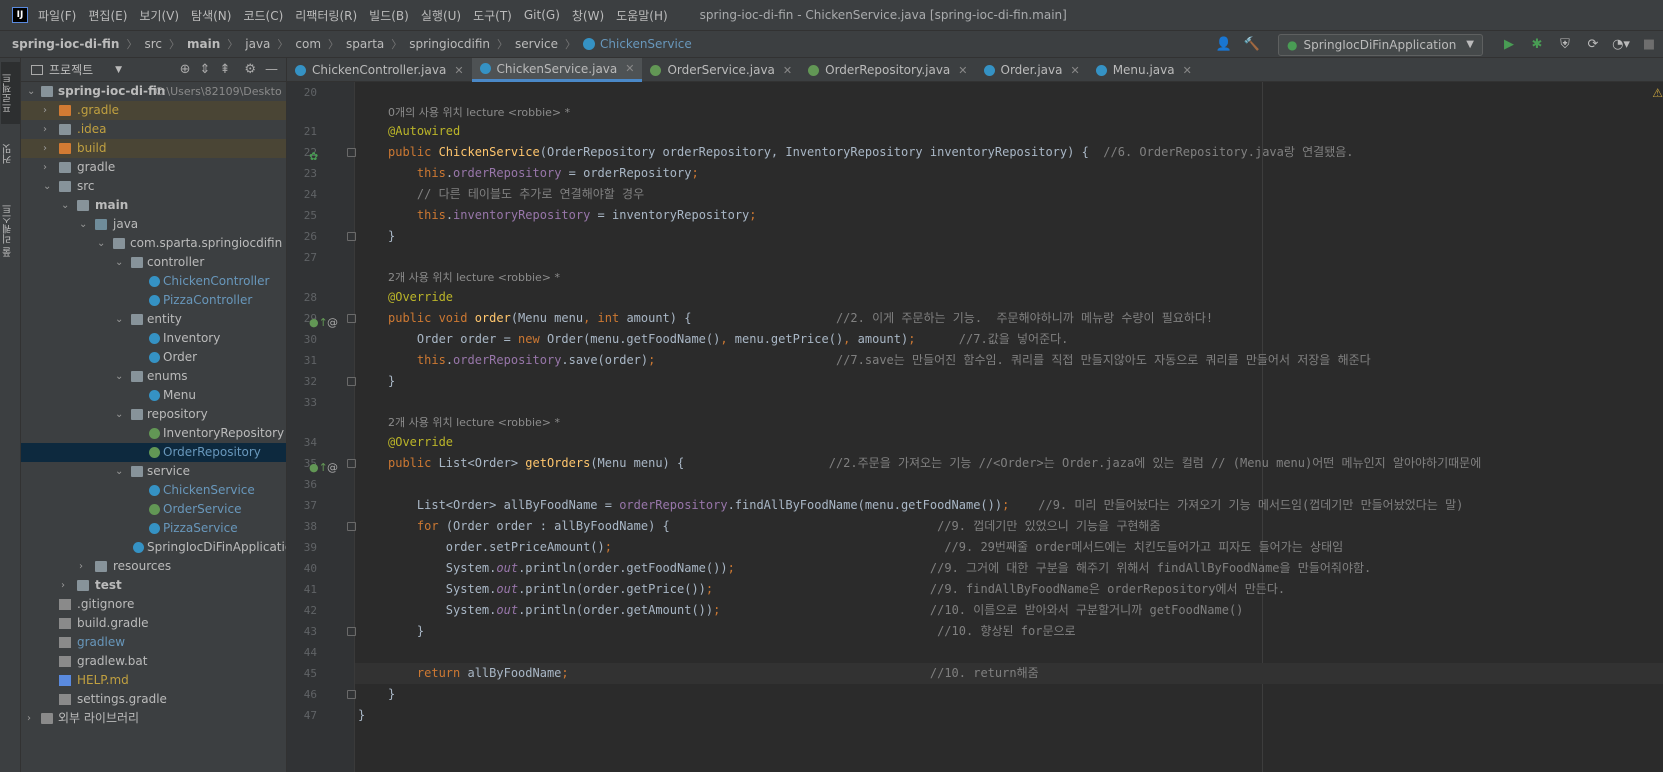  I want to click on chevron-down-icon: ▼, so click(118, 70).